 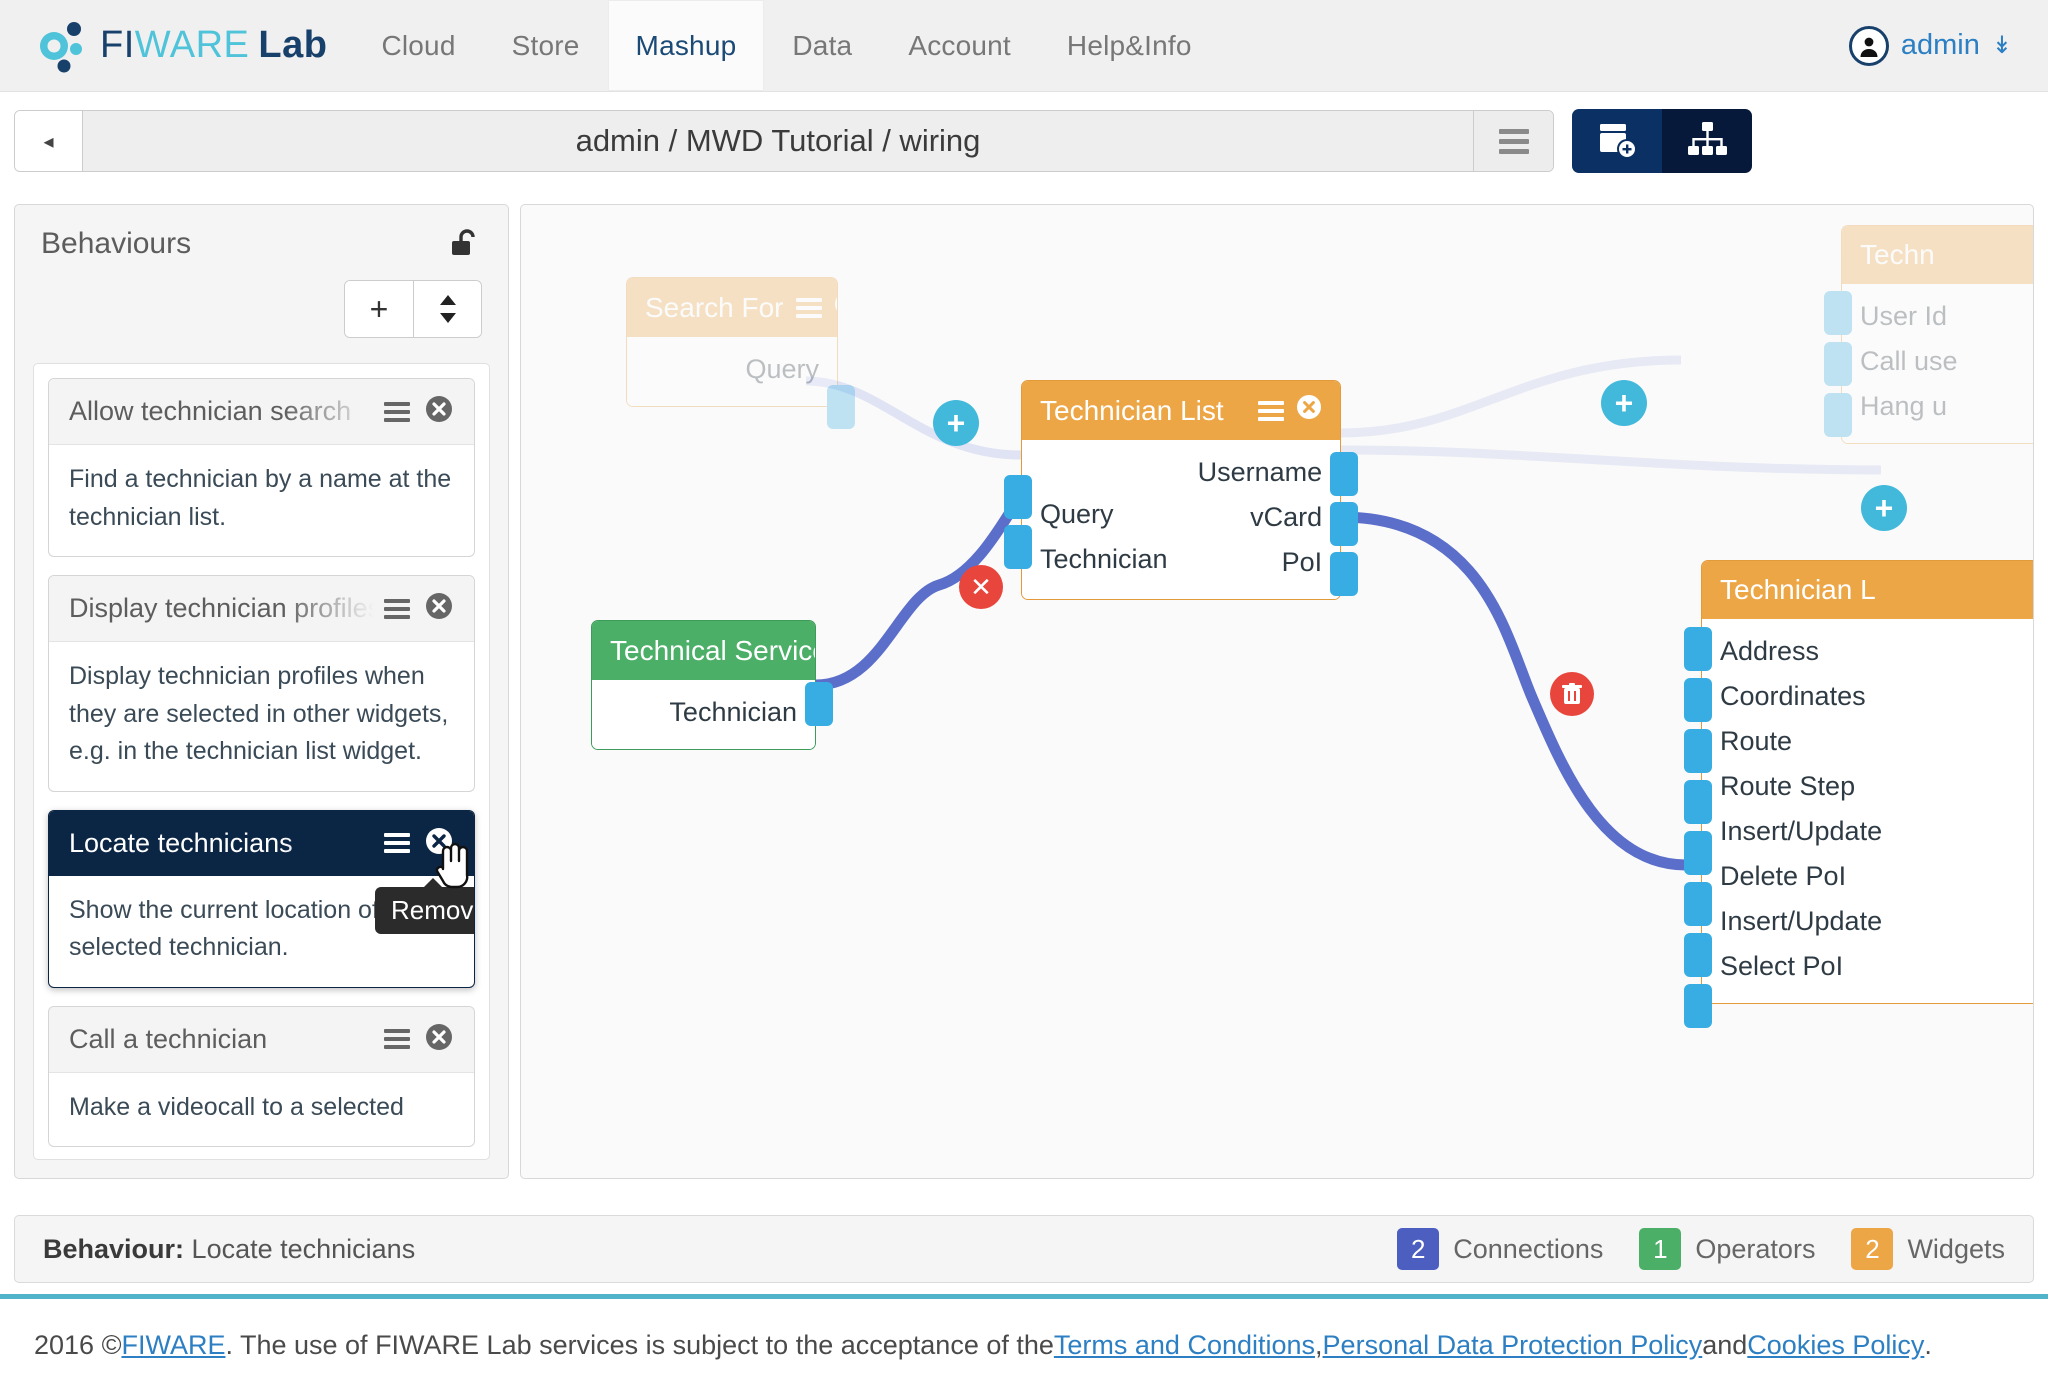 I want to click on technician-locator-header: Technician L, so click(x=1867, y=590).